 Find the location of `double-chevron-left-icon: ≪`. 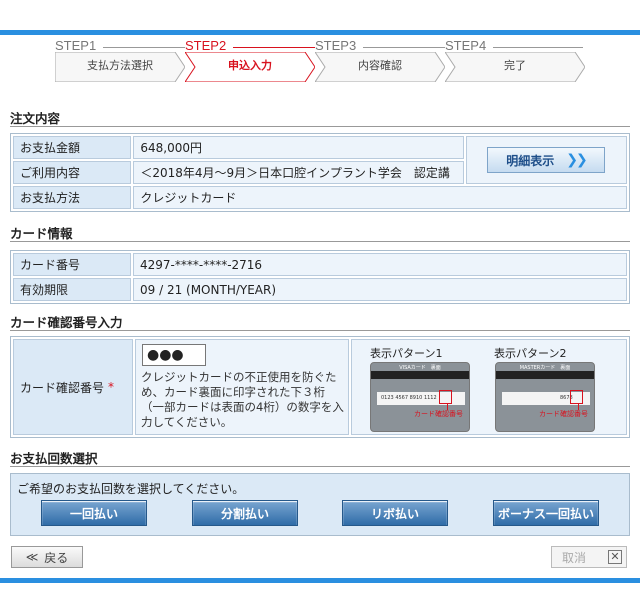

double-chevron-left-icon: ≪ is located at coordinates (32, 557).